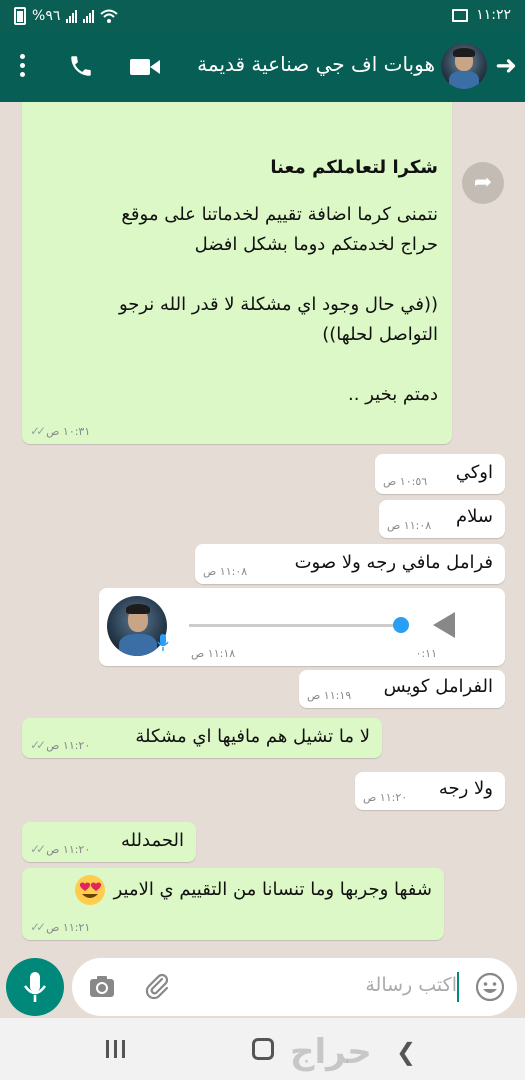 The height and width of the screenshot is (1080, 525). Describe the element at coordinates (458, 987) in the screenshot. I see `text-caret` at that location.